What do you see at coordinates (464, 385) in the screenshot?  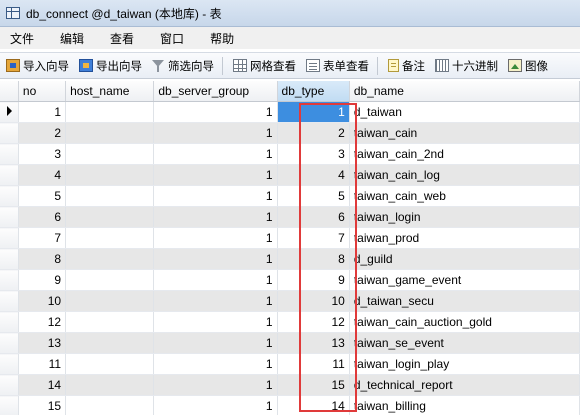 I see `cell-db-name: d_technical_report` at bounding box center [464, 385].